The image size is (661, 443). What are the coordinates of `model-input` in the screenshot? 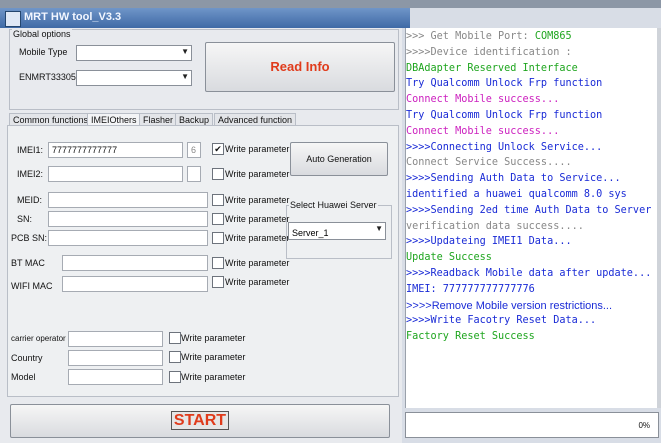 It's located at (115, 377).